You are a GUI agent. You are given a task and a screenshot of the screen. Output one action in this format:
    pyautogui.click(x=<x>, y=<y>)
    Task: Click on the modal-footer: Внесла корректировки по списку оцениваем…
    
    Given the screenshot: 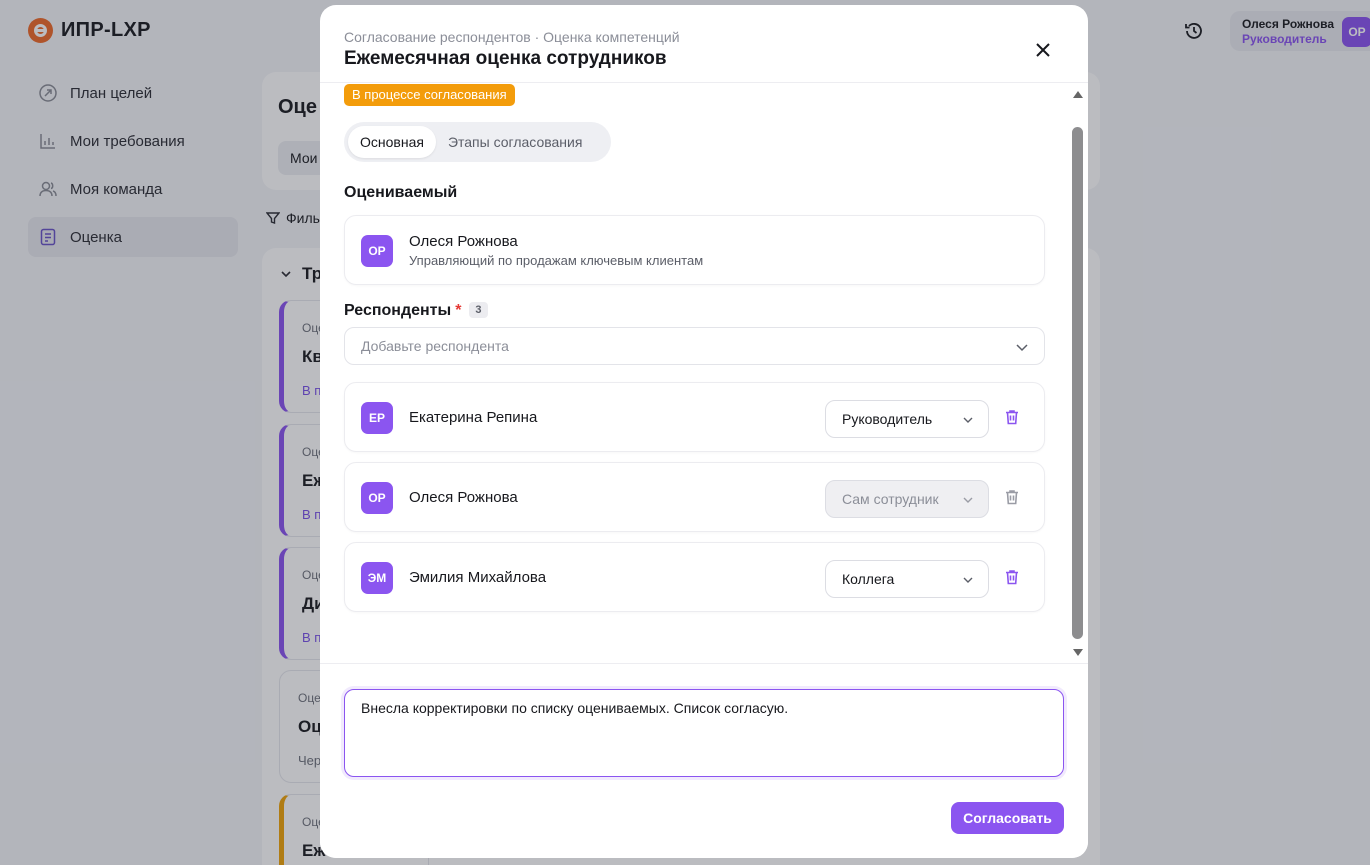 What is the action you would take?
    pyautogui.click(x=704, y=760)
    